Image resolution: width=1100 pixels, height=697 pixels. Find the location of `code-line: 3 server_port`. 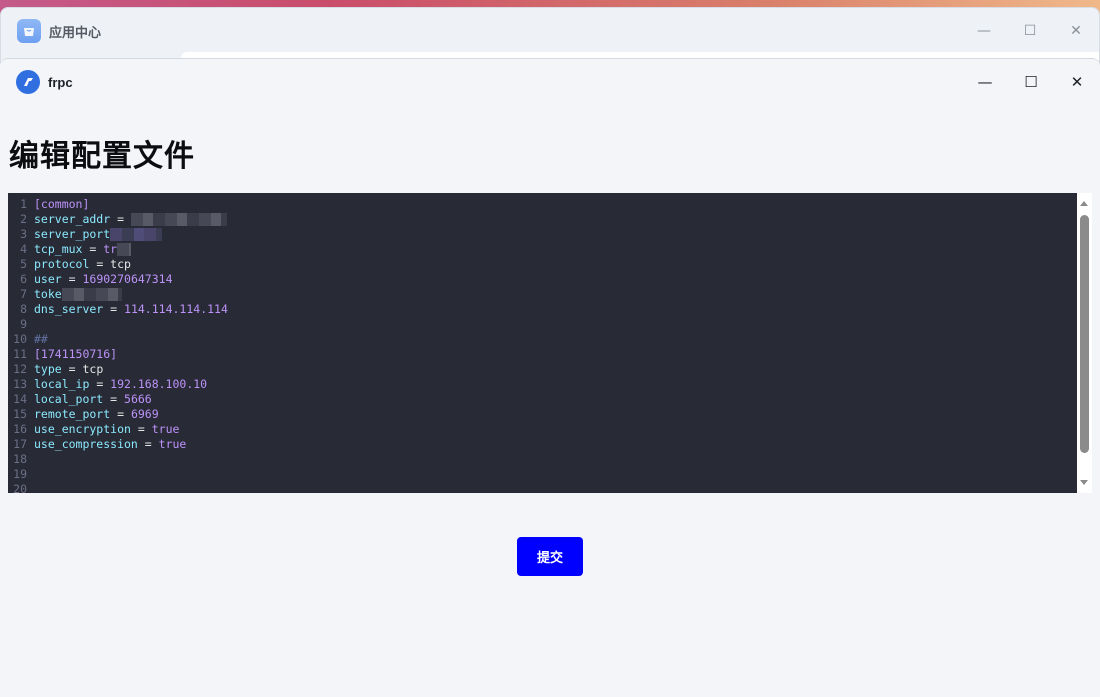

code-line: 3 server_port is located at coordinates (542, 234).